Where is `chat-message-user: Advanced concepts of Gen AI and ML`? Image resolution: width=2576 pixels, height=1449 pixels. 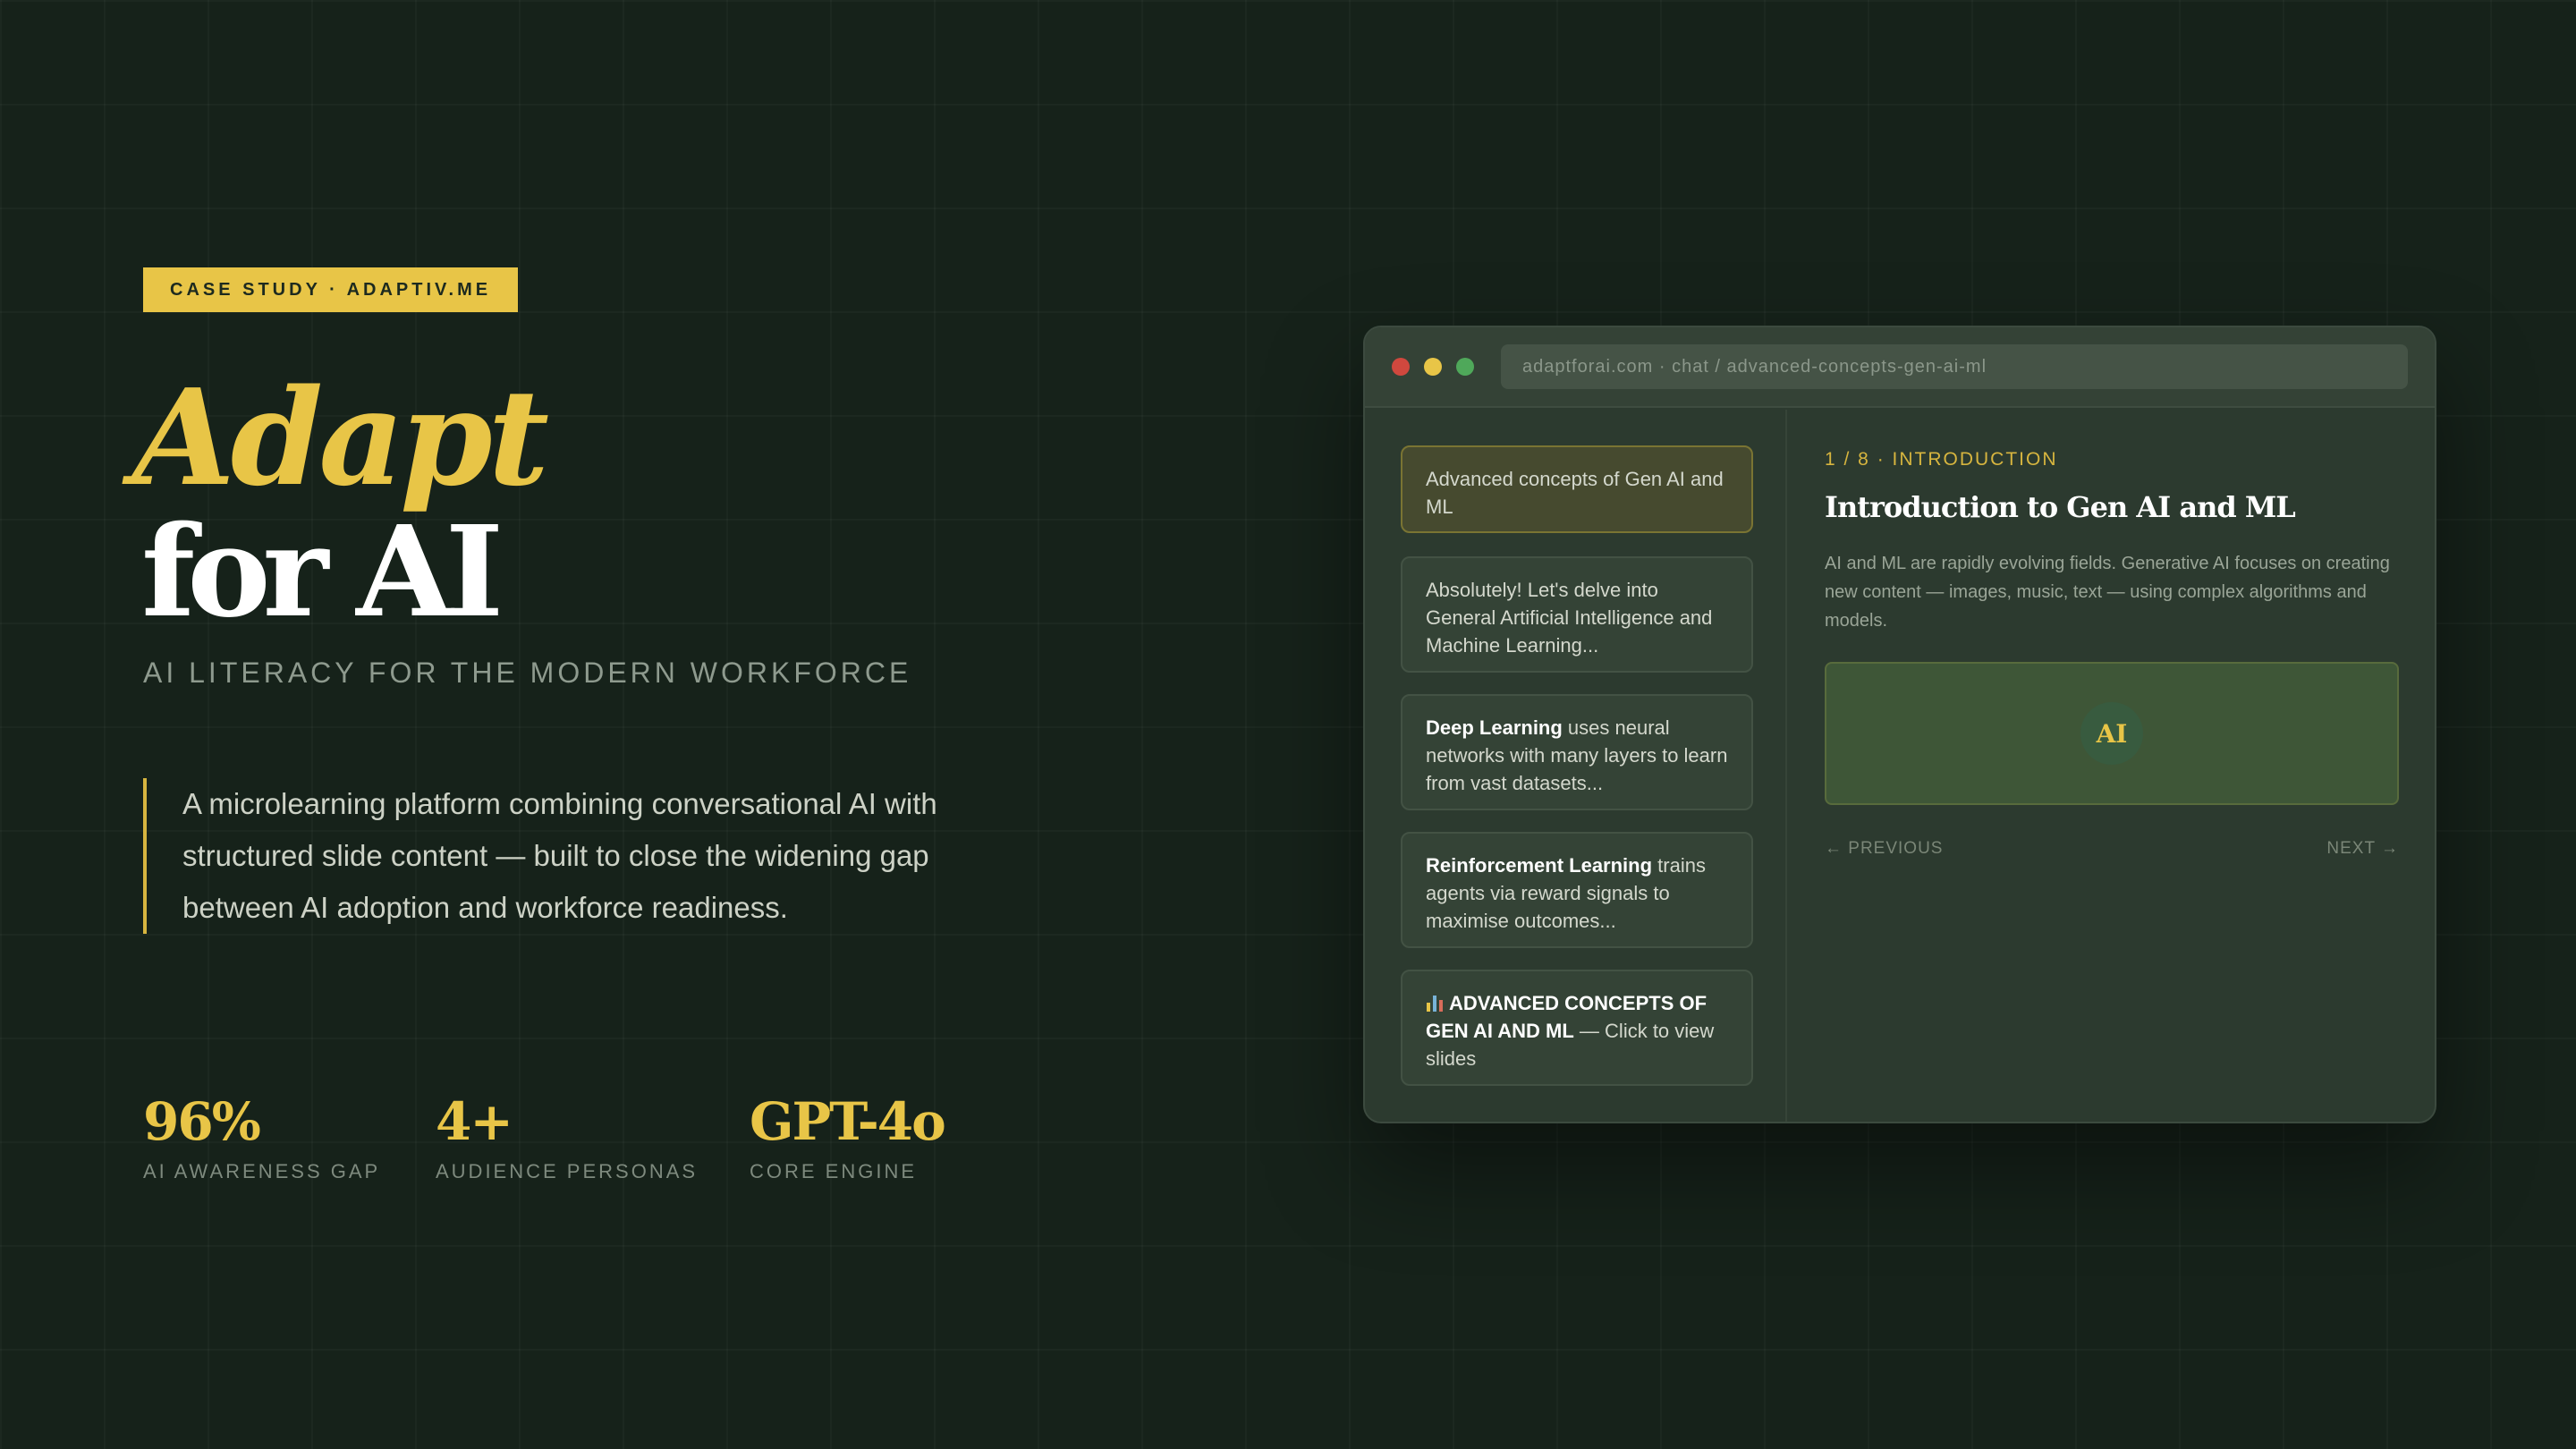
chat-message-user: Advanced concepts of Gen AI and ML is located at coordinates (1577, 489).